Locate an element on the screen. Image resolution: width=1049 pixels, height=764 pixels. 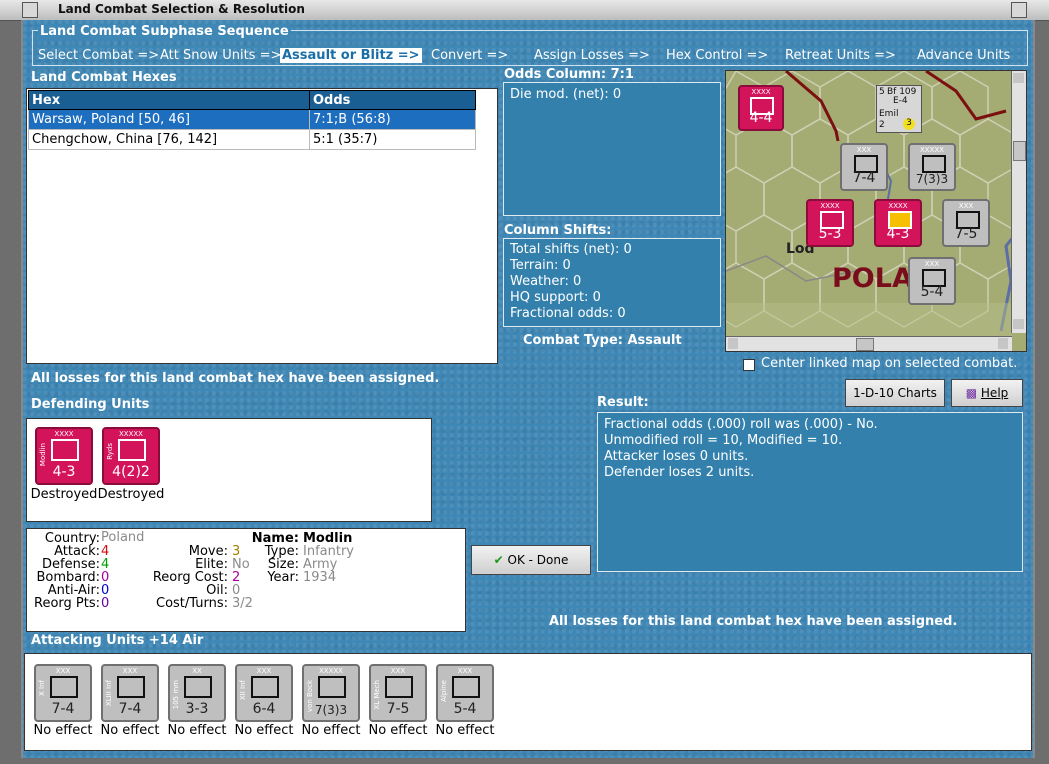
odds-cell: 7:1;B (56:8) is located at coordinates (392, 119).